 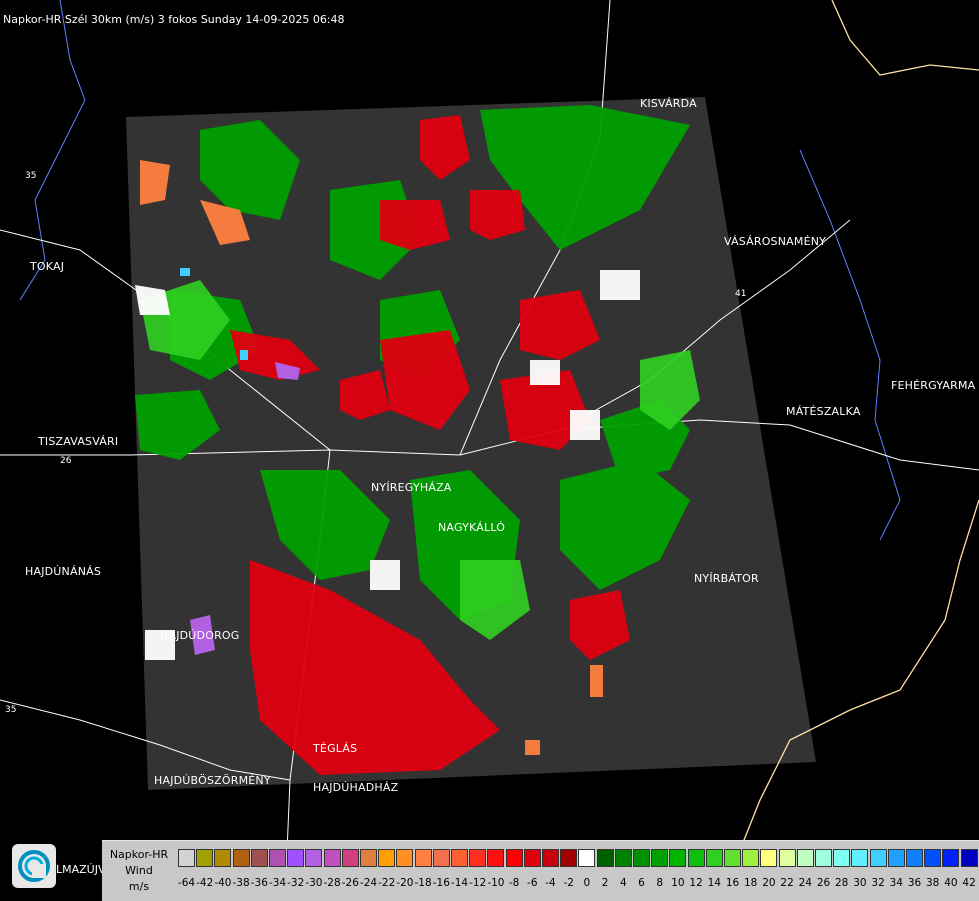 What do you see at coordinates (696, 883) in the screenshot?
I see `legend-tick-label: 12` at bounding box center [696, 883].